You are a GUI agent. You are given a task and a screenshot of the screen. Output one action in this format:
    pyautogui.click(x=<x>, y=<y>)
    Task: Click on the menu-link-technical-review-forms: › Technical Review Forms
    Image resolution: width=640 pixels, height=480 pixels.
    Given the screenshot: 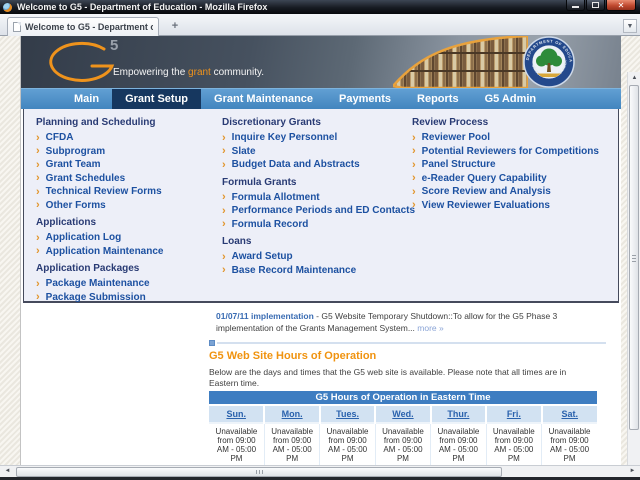 What is the action you would take?
    pyautogui.click(x=99, y=192)
    